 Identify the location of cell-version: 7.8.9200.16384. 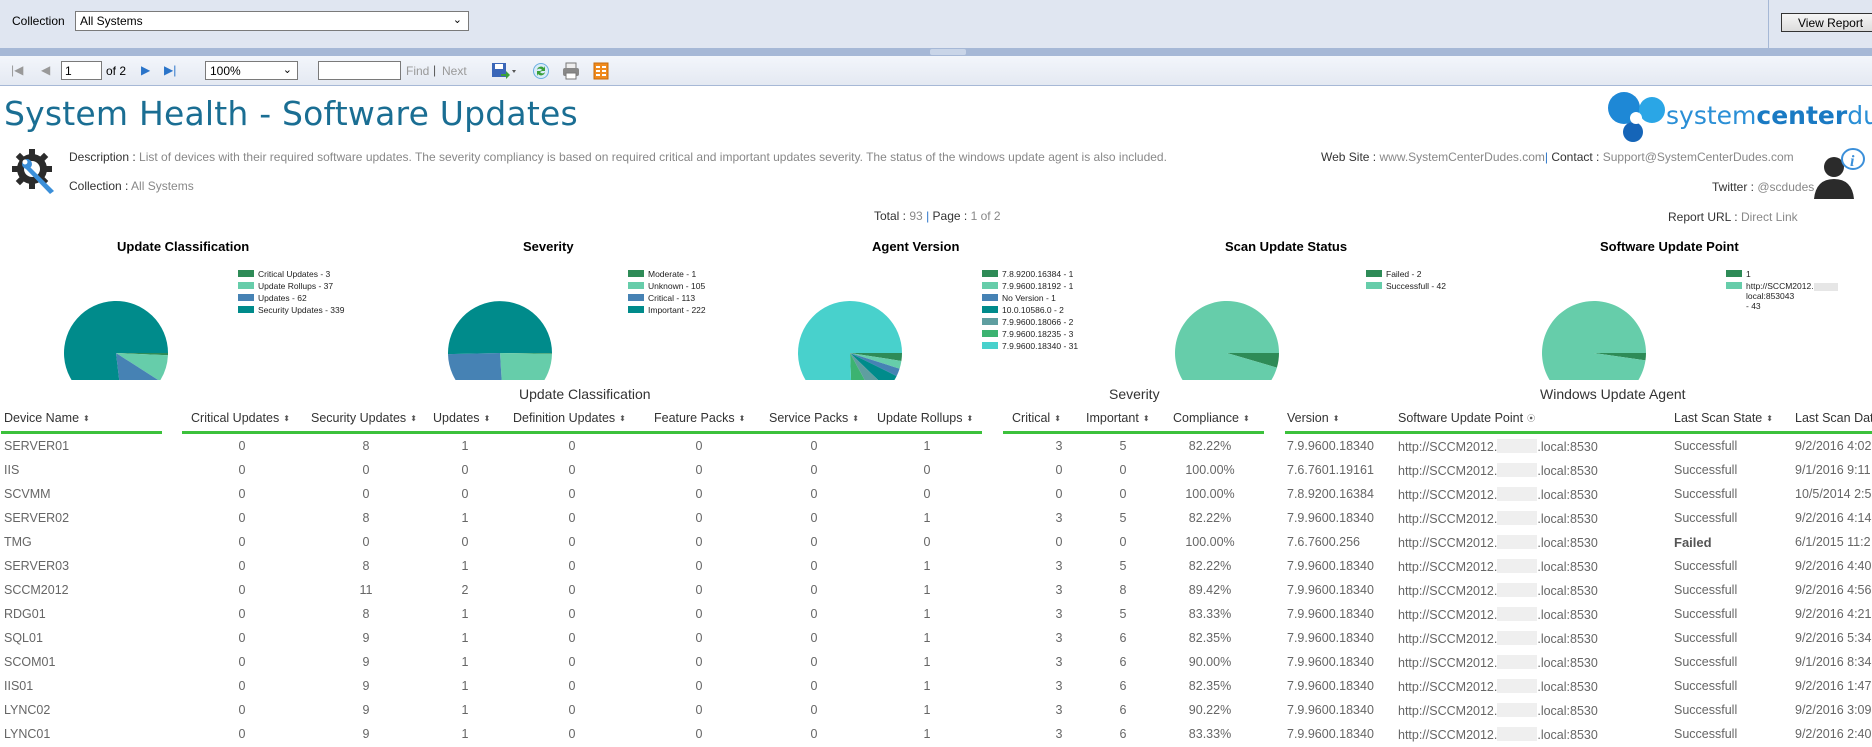
(1330, 494).